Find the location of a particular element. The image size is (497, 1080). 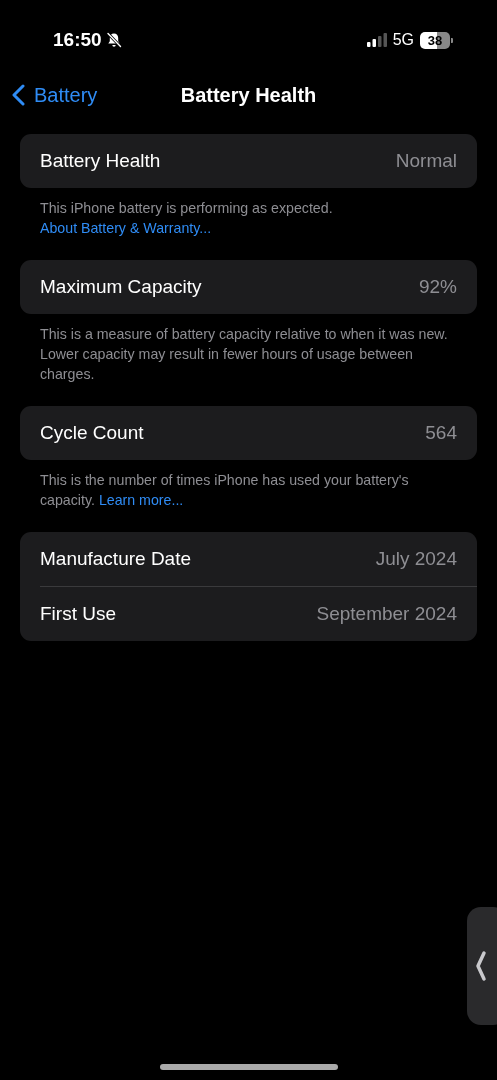

row-value: Normal is located at coordinates (426, 161).